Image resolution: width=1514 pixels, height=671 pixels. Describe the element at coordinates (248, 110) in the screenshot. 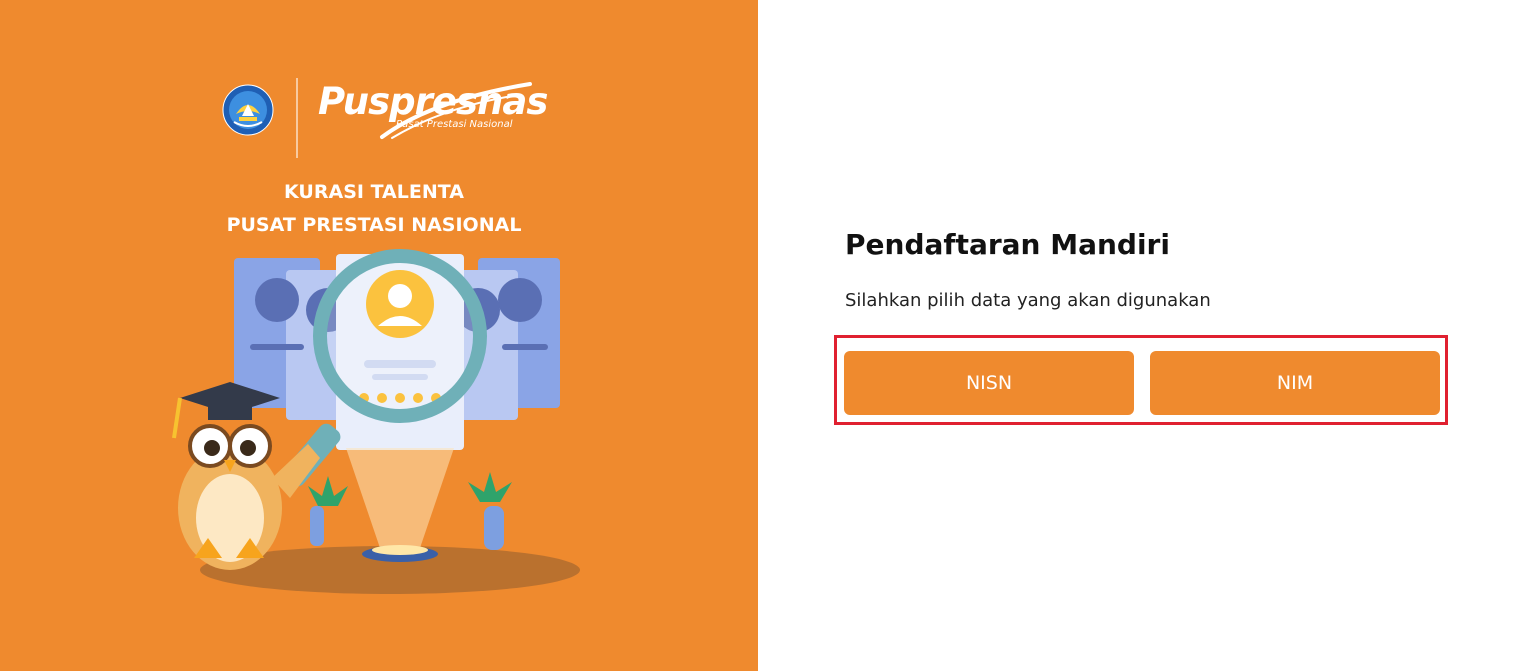

I see `government-emblem-icon` at that location.